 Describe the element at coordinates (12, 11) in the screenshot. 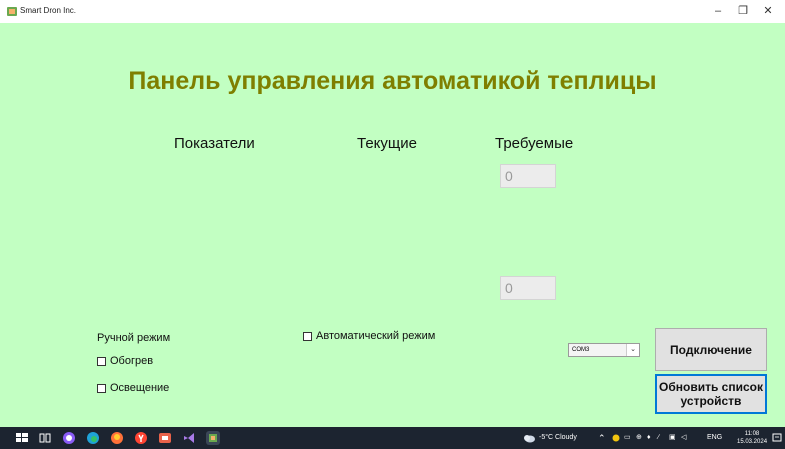

I see `app-icon` at that location.